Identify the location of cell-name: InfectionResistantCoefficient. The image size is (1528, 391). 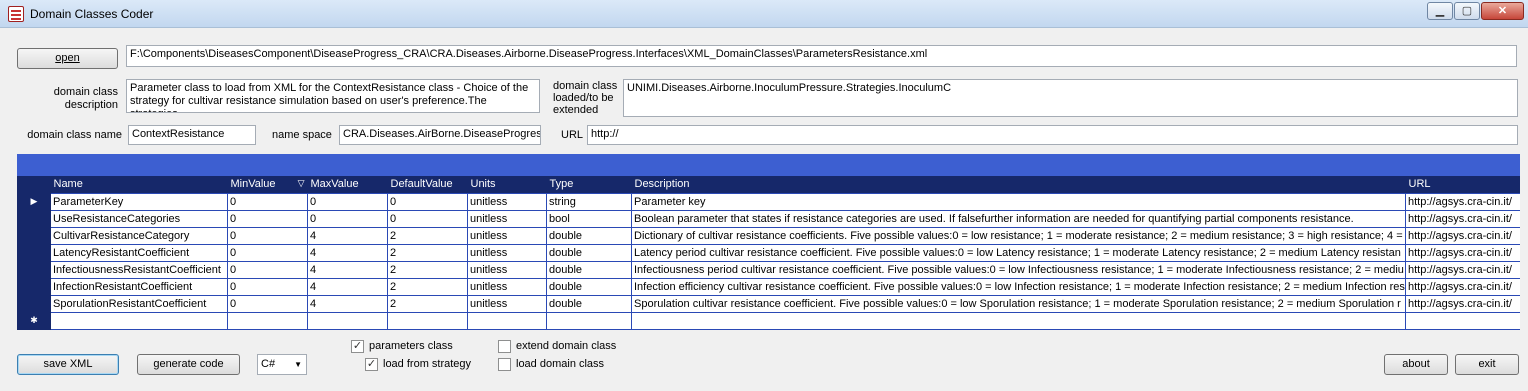
(139, 286).